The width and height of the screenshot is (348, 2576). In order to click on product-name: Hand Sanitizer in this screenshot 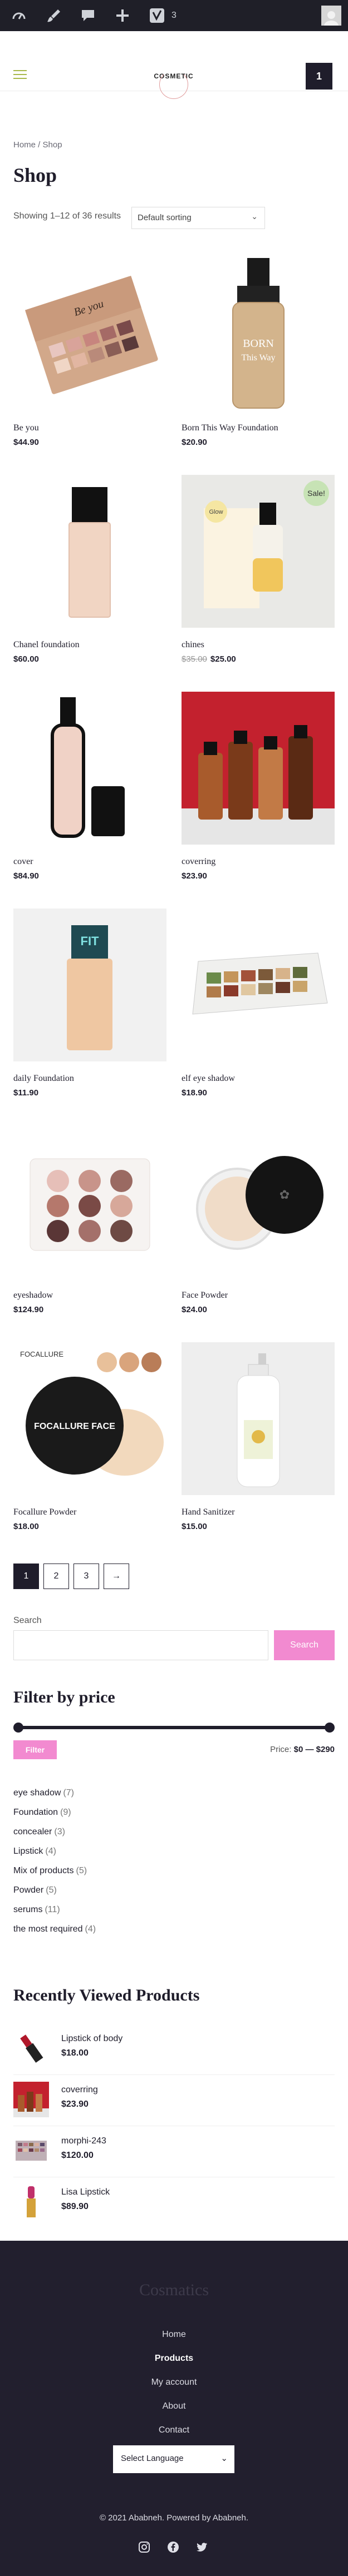, I will do `click(258, 1512)`.